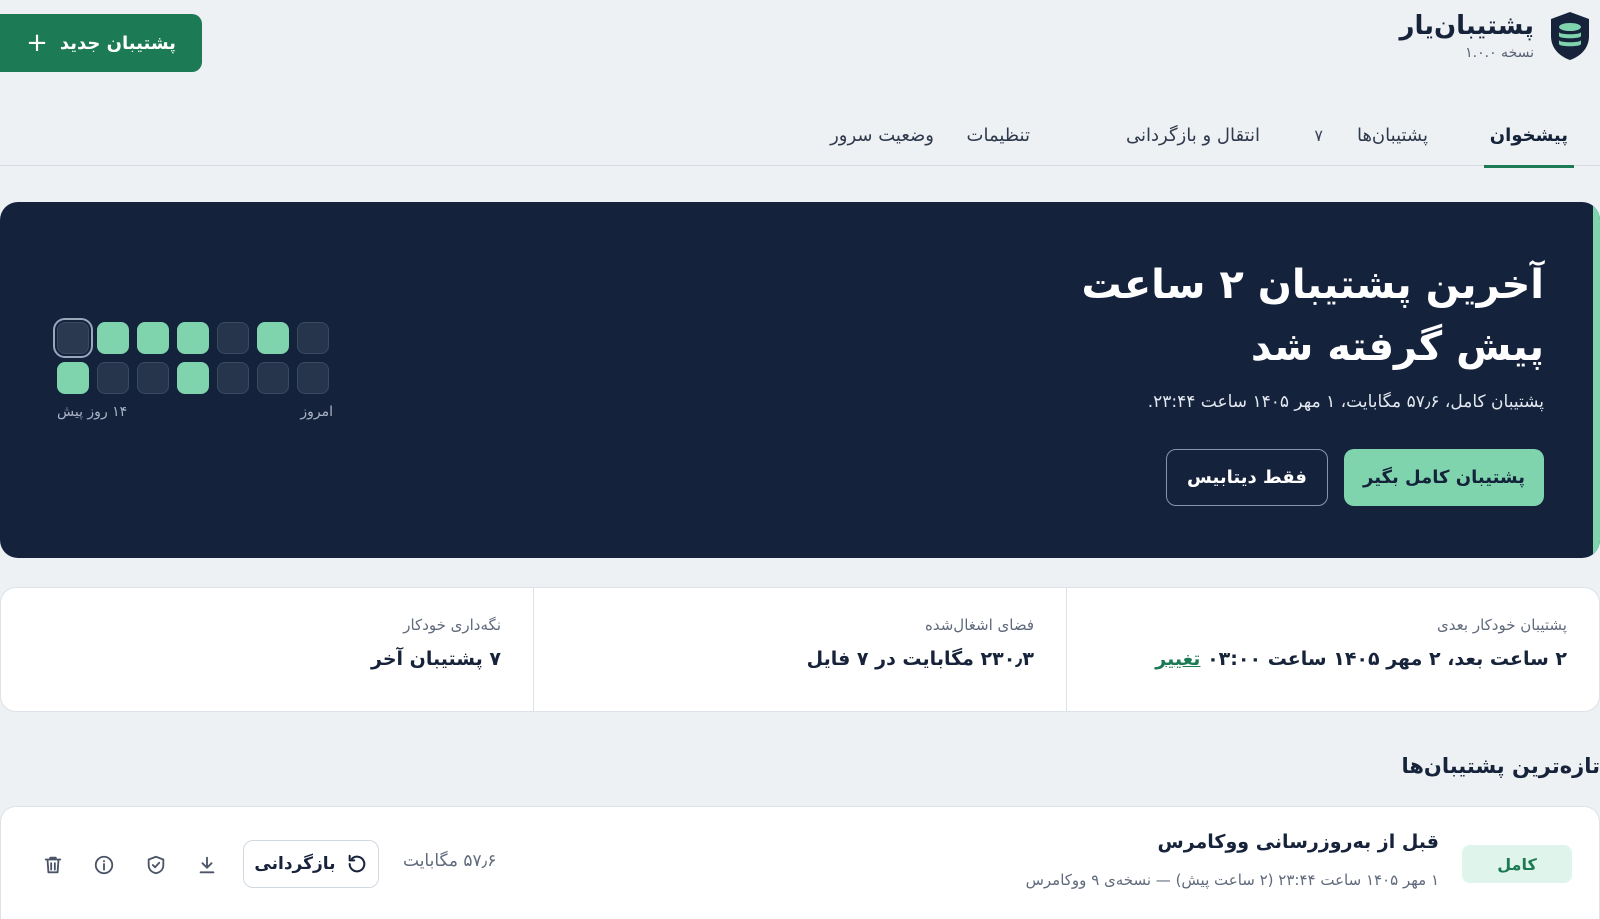 The height and width of the screenshot is (919, 1600). I want to click on tab-server-status: وضعیت سرور, so click(882, 135).